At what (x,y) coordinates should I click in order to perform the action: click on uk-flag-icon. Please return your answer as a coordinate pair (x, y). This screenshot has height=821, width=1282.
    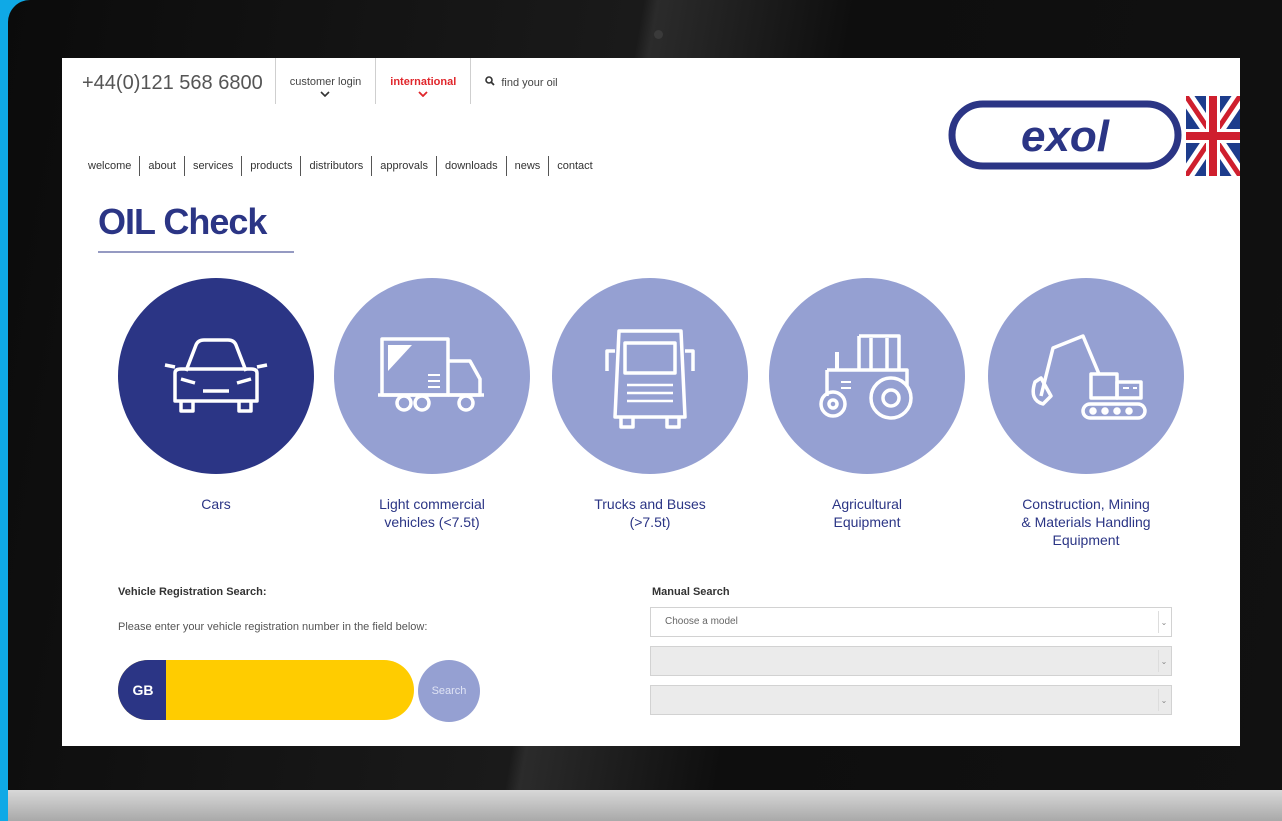
    Looking at the image, I should click on (1213, 136).